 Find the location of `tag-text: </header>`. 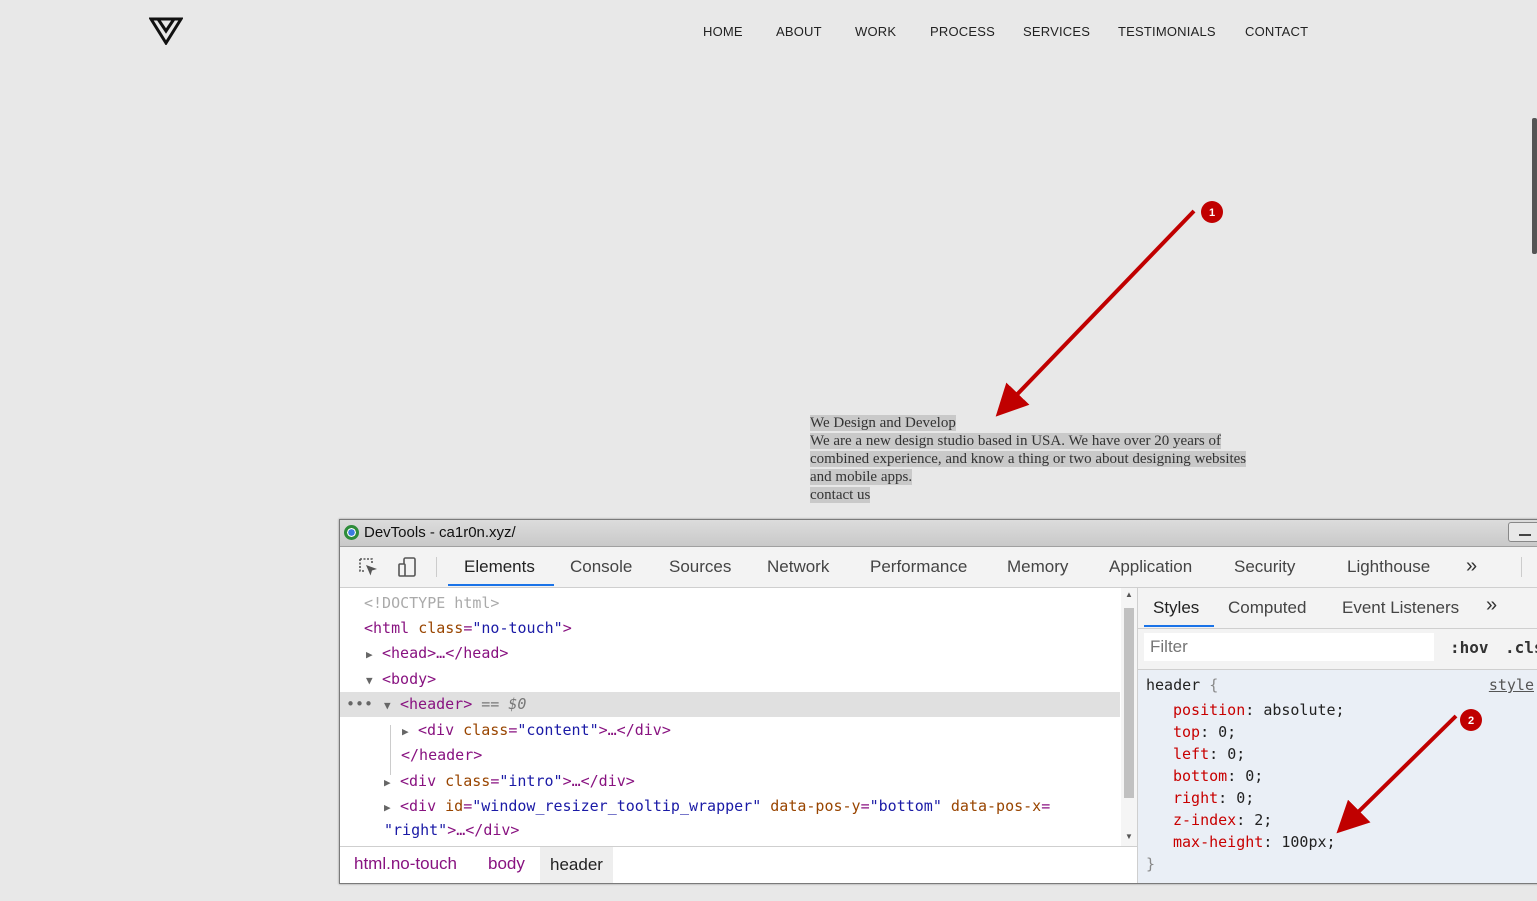

tag-text: </header> is located at coordinates (442, 755).